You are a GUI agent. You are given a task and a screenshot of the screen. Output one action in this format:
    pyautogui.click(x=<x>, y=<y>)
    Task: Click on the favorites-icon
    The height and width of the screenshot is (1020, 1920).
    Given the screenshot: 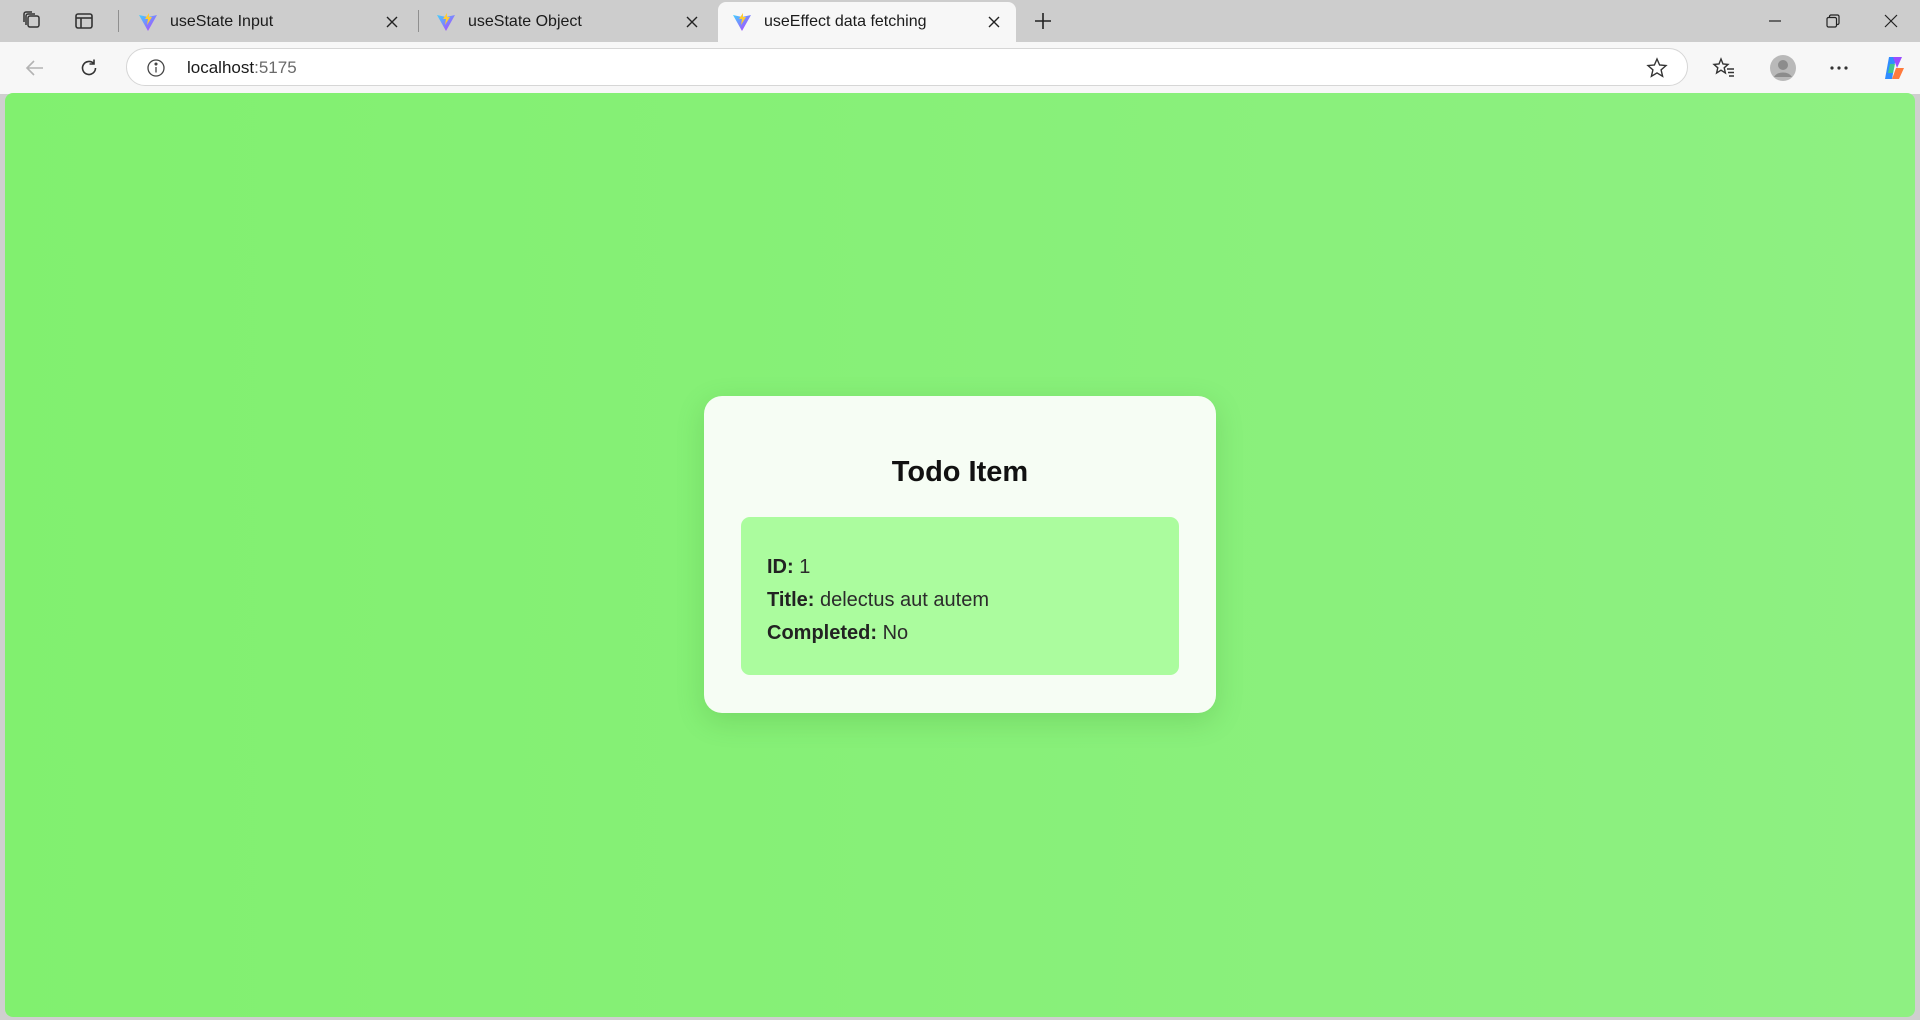 What is the action you would take?
    pyautogui.click(x=1723, y=67)
    